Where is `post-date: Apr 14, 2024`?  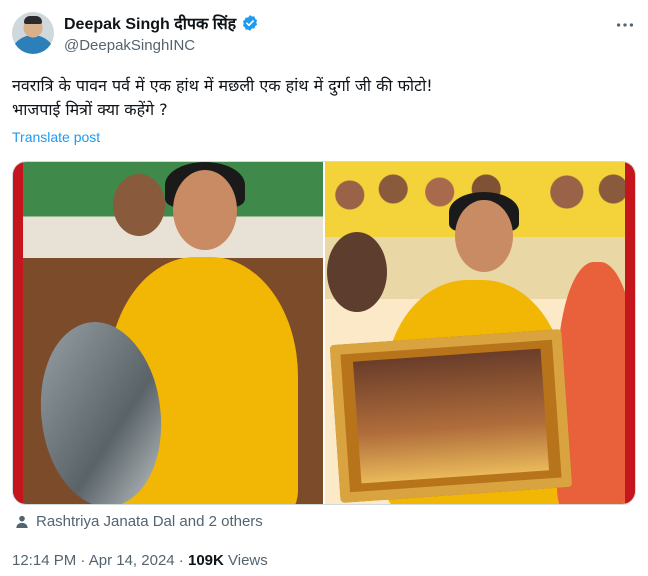
post-date: Apr 14, 2024 is located at coordinates (132, 560).